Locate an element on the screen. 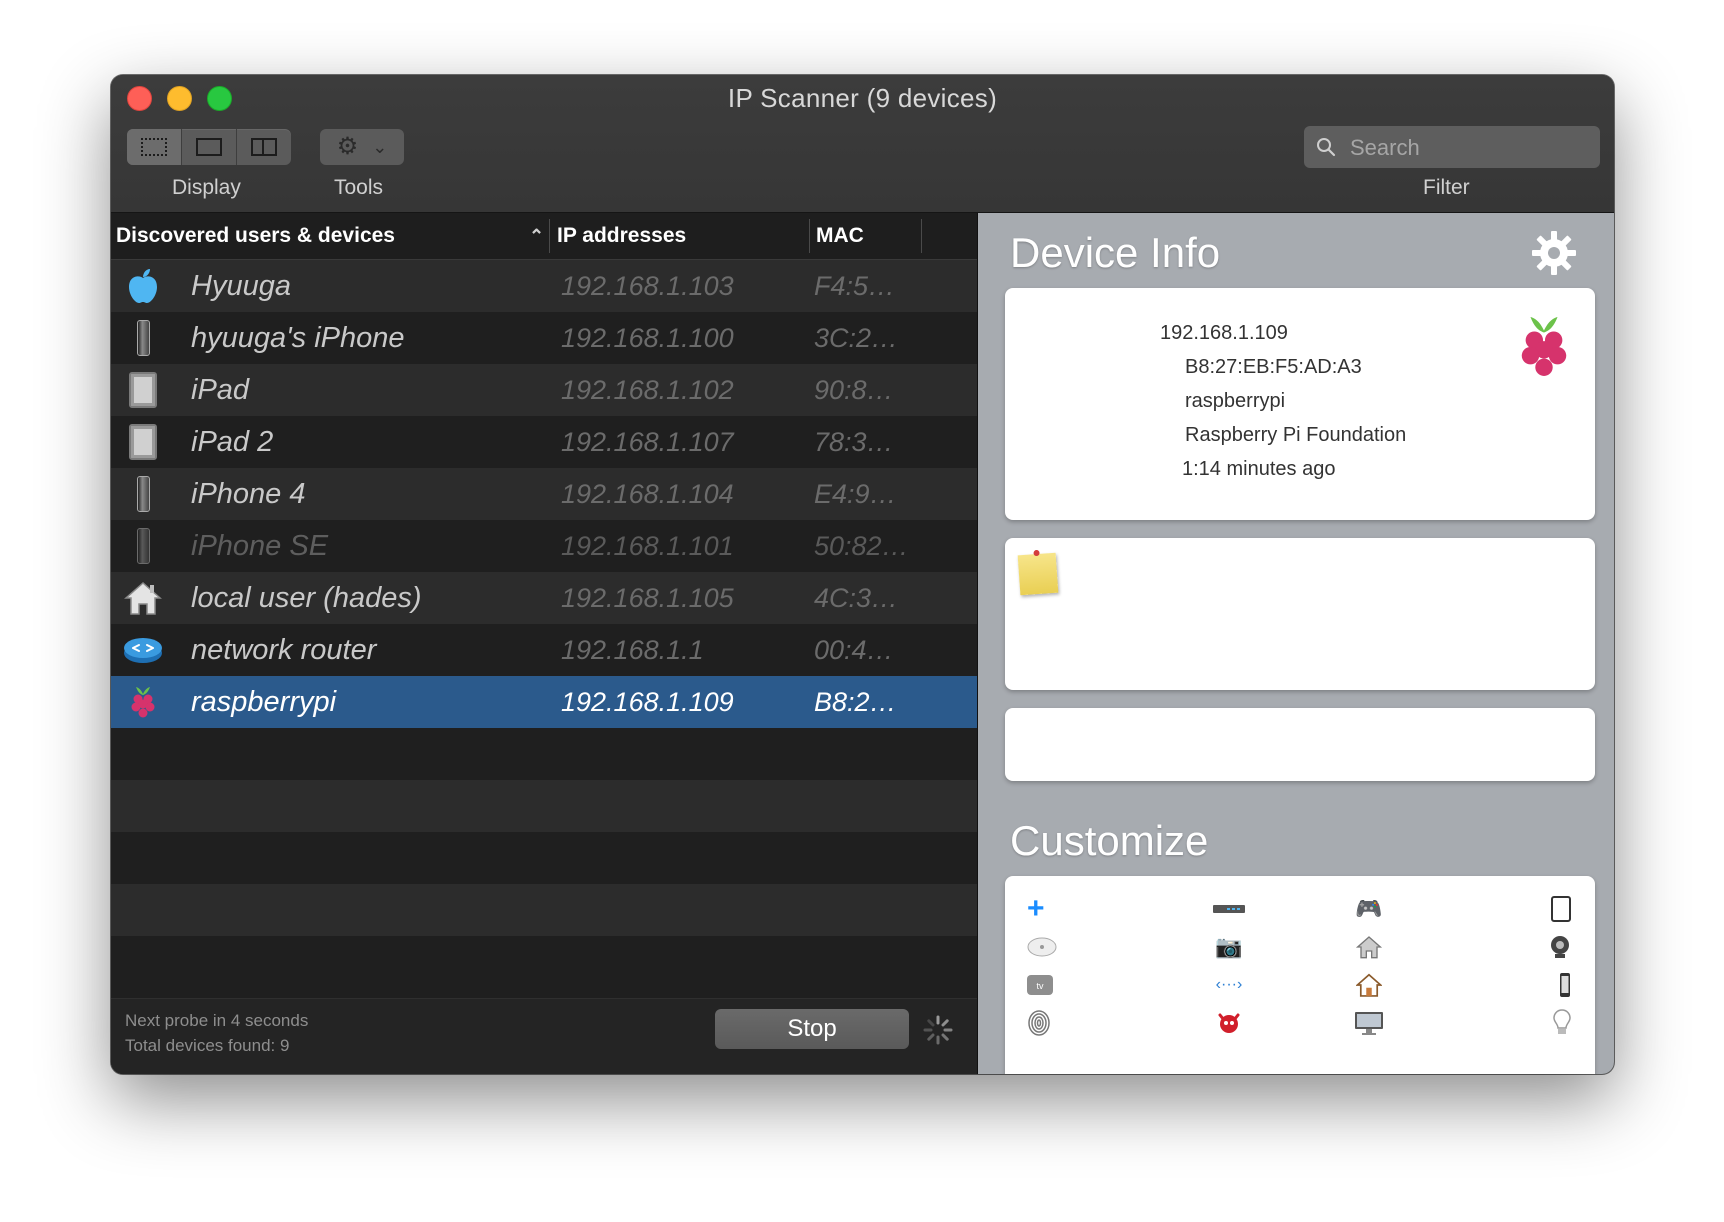 This screenshot has height=1222, width=1724. device-hostname-value: raspberrypi is located at coordinates (1235, 401).